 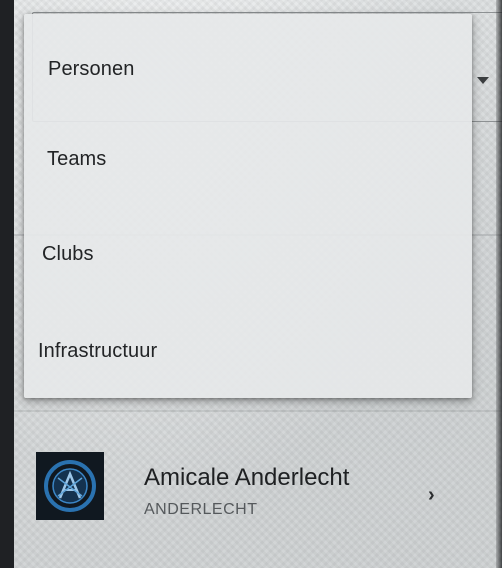 What do you see at coordinates (68, 253) in the screenshot?
I see `menu-item-label: Clubs` at bounding box center [68, 253].